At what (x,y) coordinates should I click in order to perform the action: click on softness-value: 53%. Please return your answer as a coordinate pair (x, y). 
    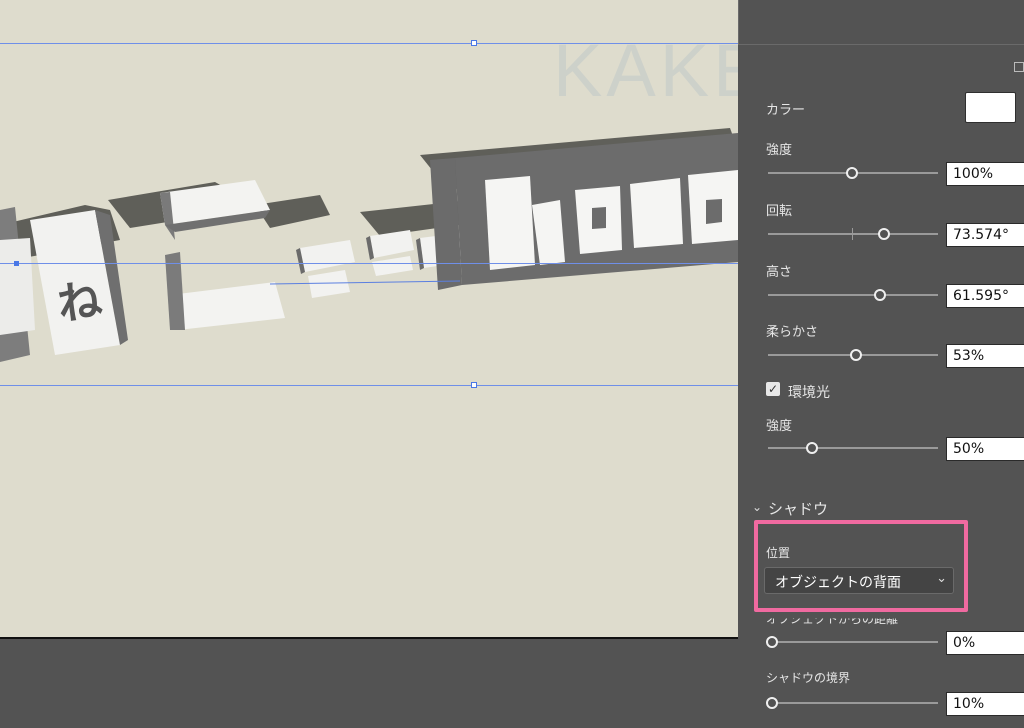
    Looking at the image, I should click on (985, 356).